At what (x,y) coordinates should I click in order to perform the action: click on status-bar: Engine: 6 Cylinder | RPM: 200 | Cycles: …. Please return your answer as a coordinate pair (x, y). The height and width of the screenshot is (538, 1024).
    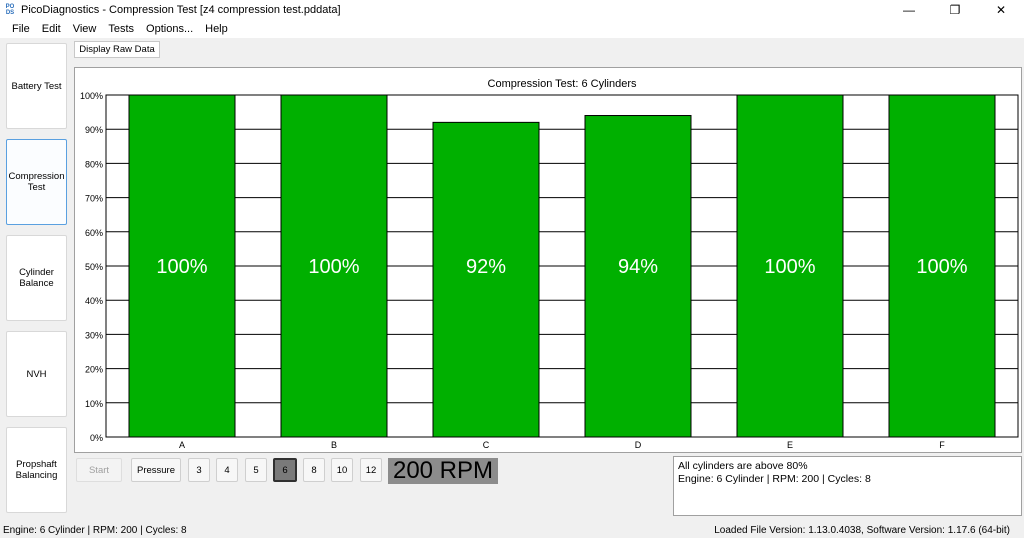
    Looking at the image, I should click on (512, 530).